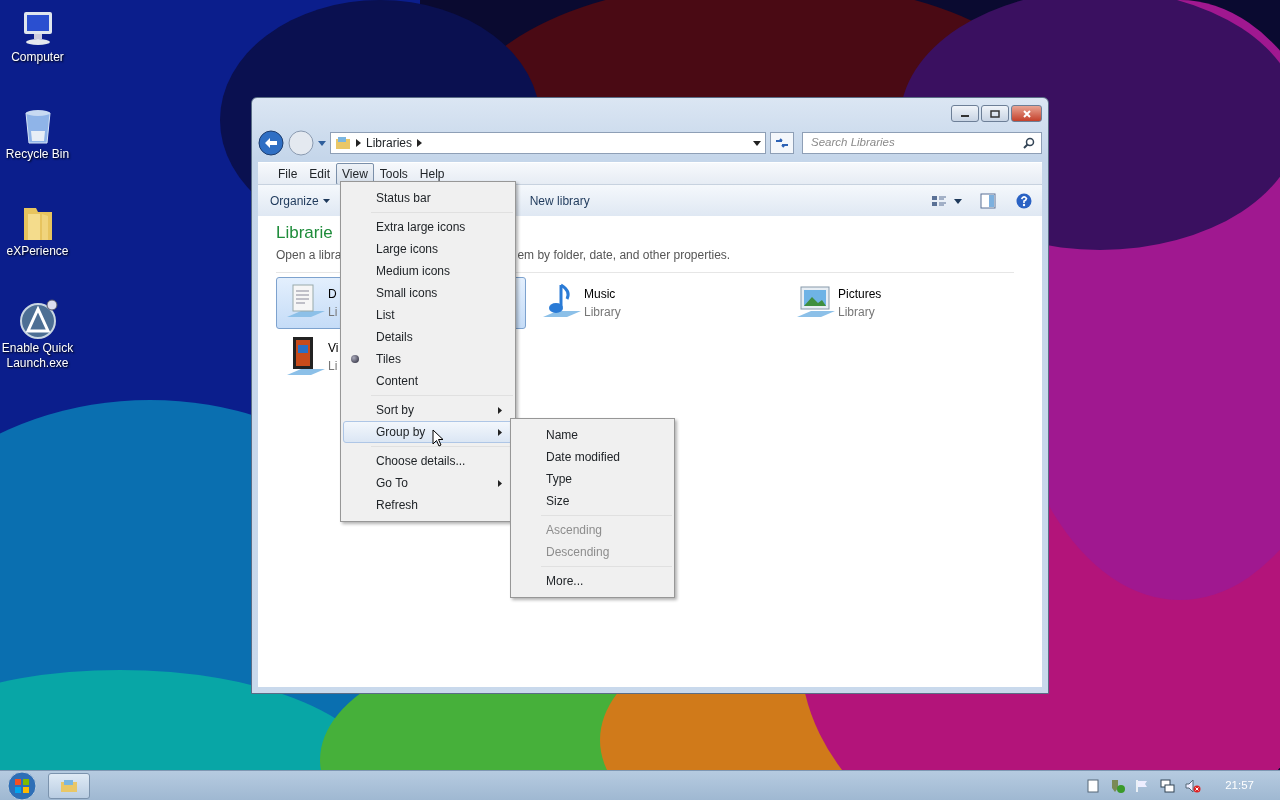  I want to click on library-name: D, so click(333, 294).